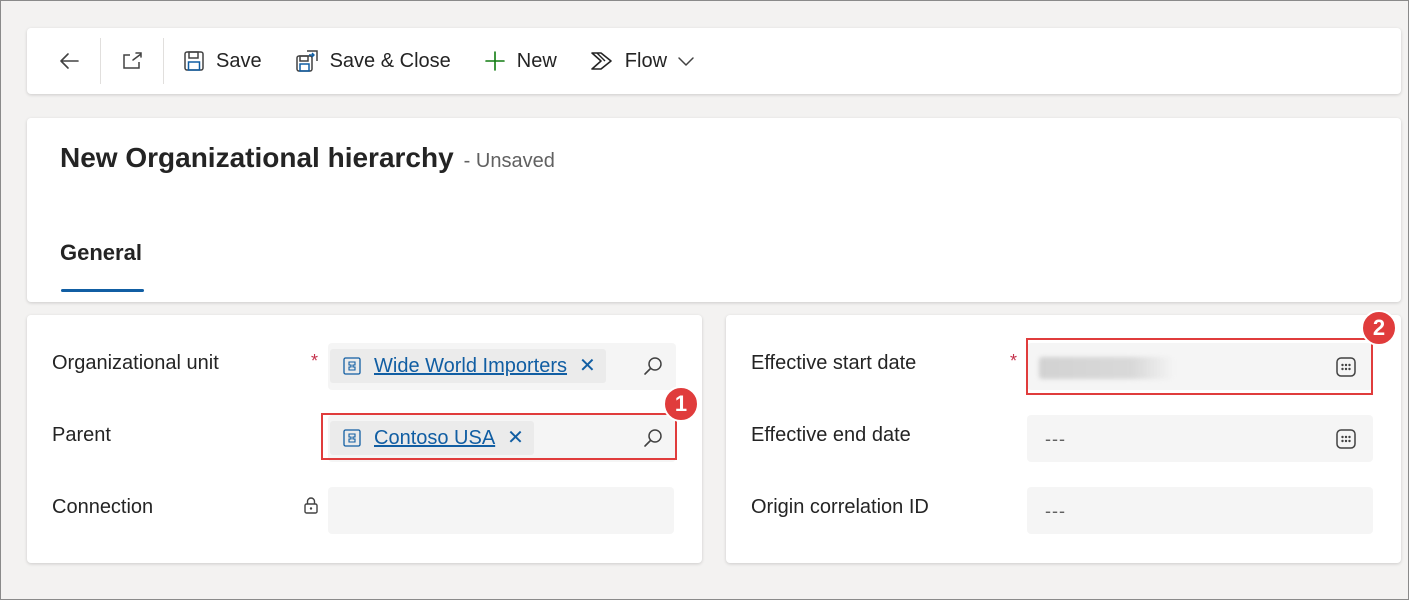  What do you see at coordinates (494, 61) in the screenshot?
I see `plus-icon` at bounding box center [494, 61].